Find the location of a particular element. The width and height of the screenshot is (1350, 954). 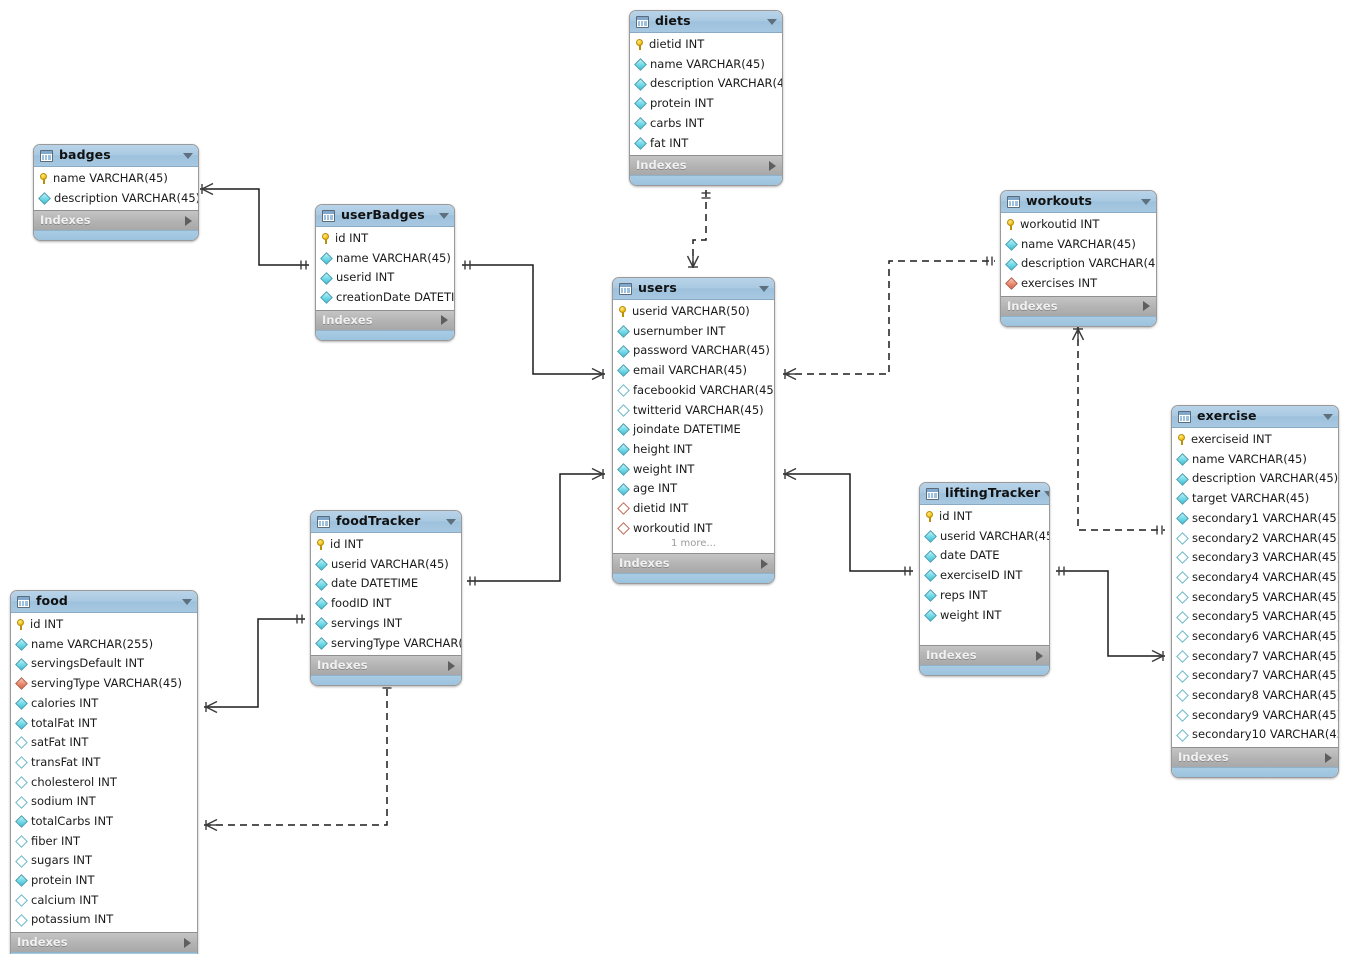

table-column: workoutid INT is located at coordinates (693, 529).